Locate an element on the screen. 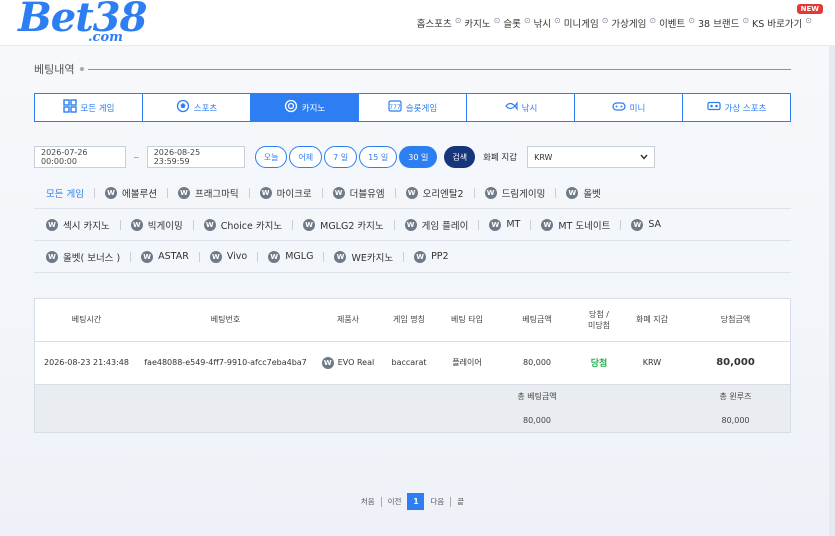 This screenshot has height=536, width=835. col-provider: 제품사 is located at coordinates (348, 320).